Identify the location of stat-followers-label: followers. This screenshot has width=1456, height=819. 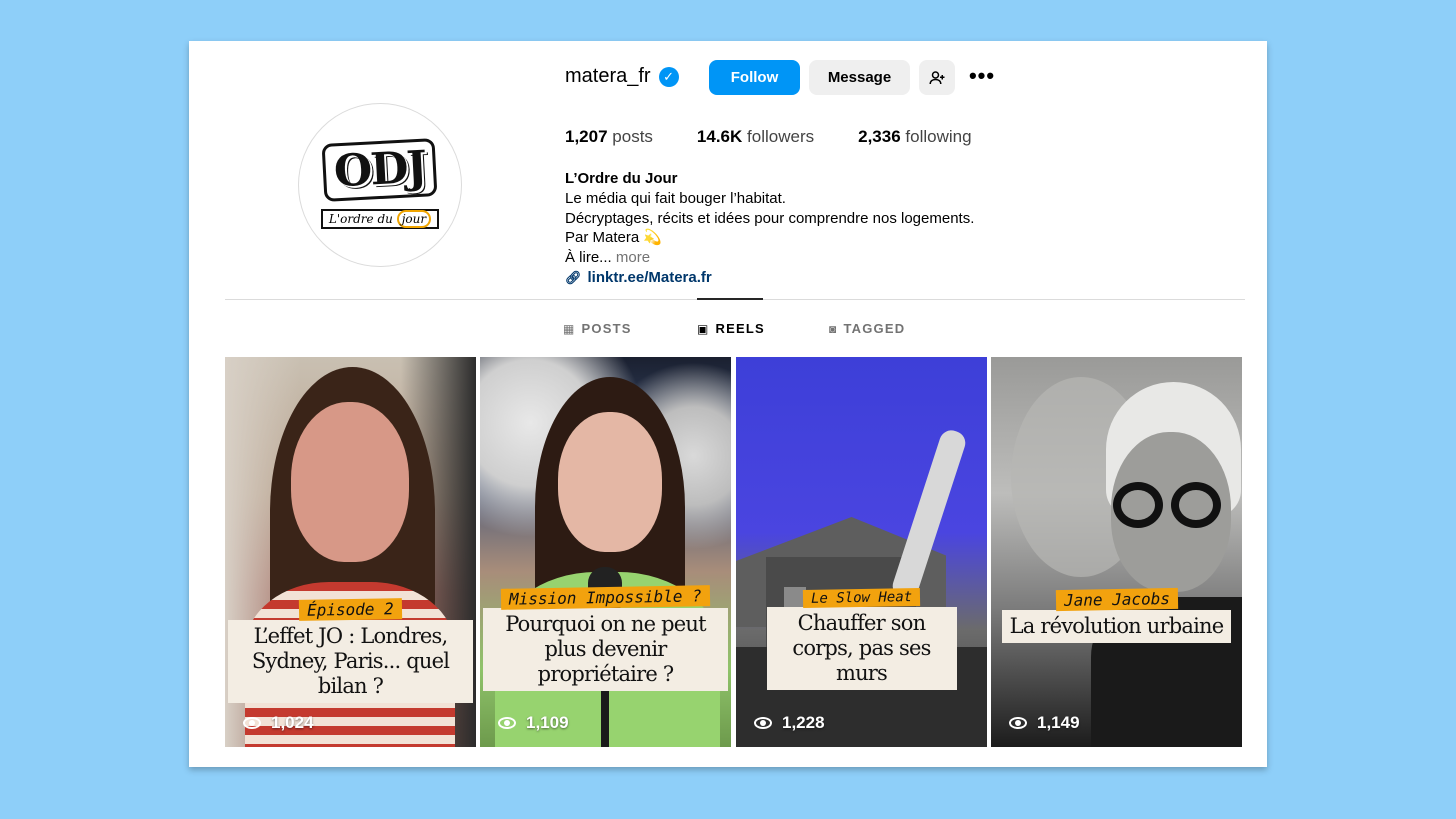
(781, 136).